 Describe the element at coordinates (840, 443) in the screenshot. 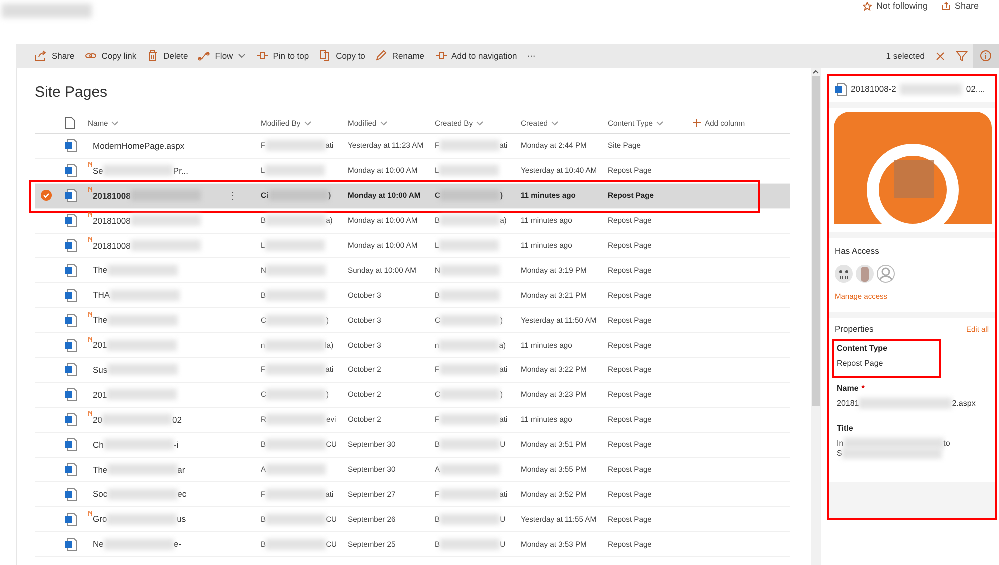

I see `field-value: In` at that location.